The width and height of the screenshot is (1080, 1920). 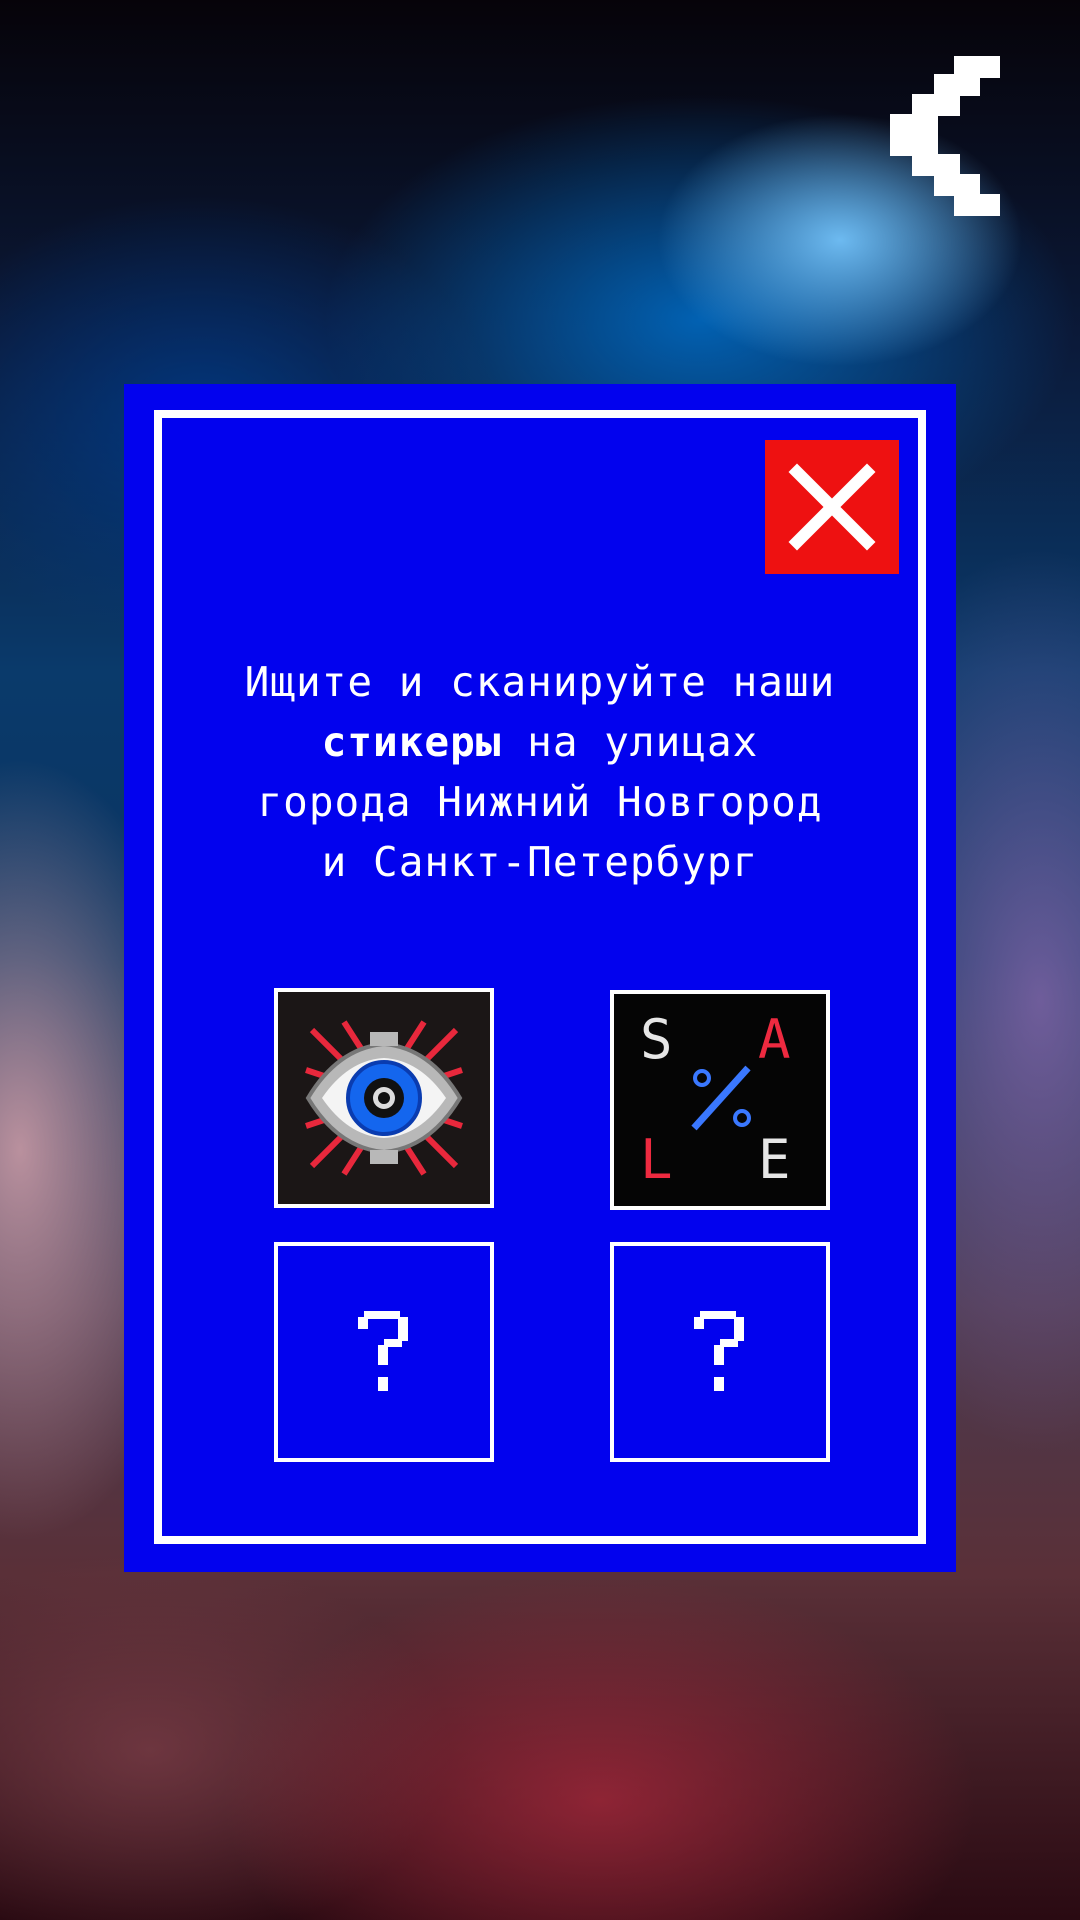 I want to click on close-button, so click(x=832, y=507).